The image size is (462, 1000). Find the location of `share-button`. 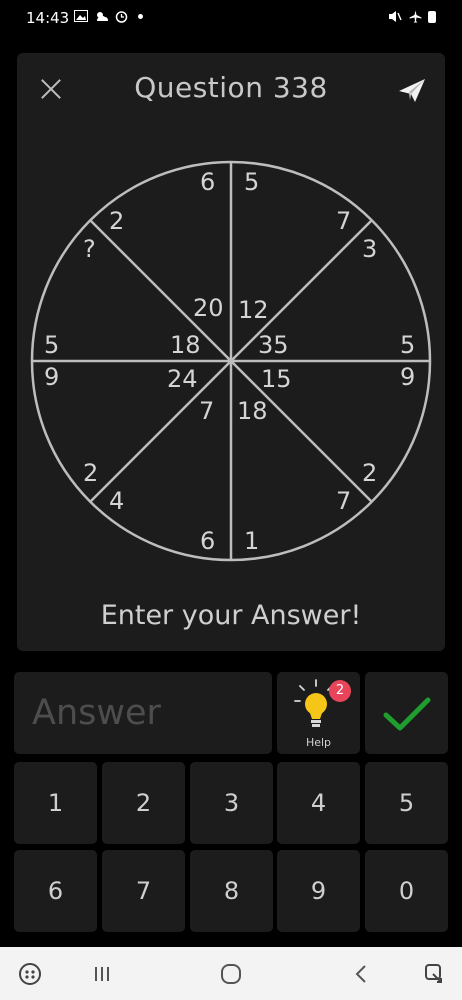

share-button is located at coordinates (412, 90).